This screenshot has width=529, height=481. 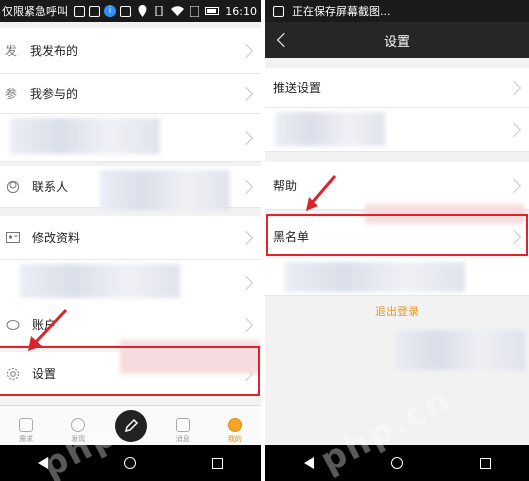 I want to click on person-icon, so click(x=13, y=186).